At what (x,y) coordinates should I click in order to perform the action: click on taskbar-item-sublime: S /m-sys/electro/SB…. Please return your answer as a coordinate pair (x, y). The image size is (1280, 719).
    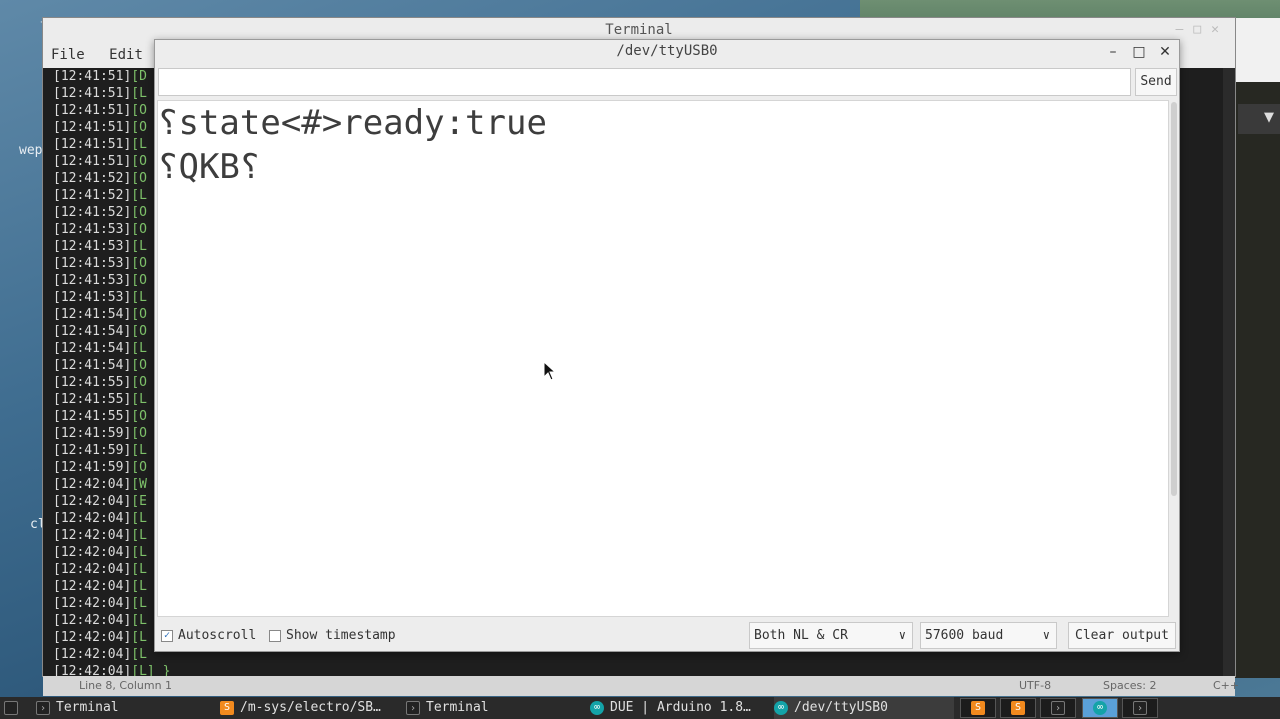
    Looking at the image, I should click on (309, 708).